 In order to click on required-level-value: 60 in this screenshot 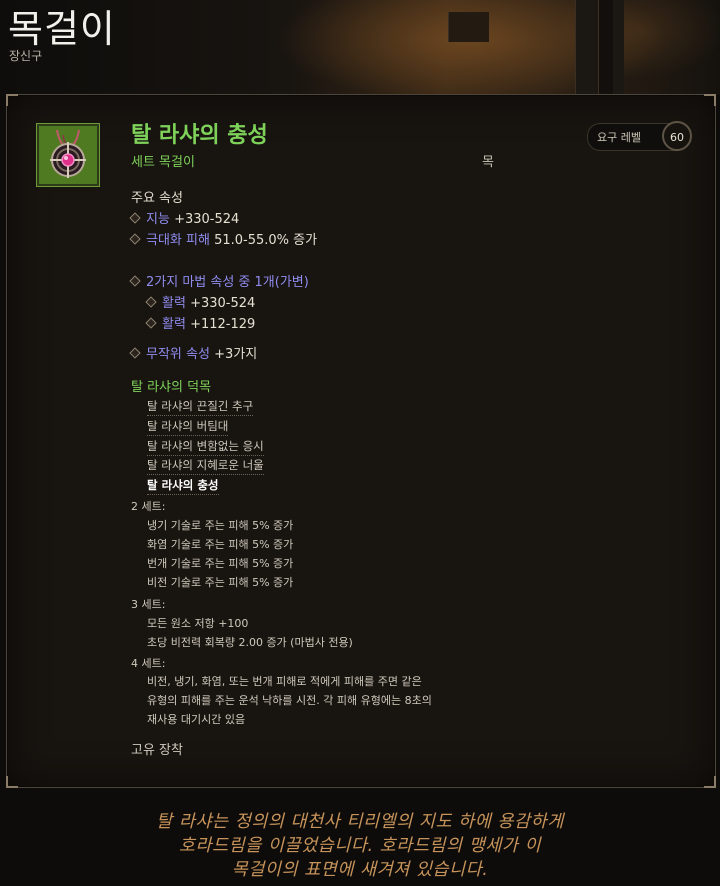, I will do `click(677, 136)`.